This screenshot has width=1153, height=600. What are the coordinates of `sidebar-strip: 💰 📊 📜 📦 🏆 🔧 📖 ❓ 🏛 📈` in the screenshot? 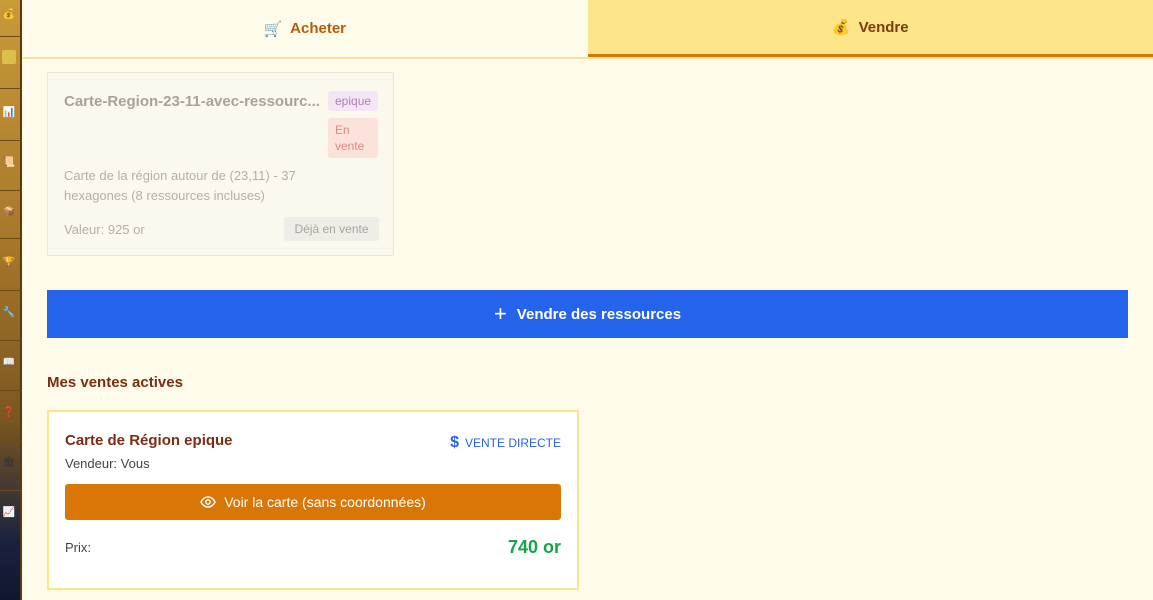 It's located at (11, 300).